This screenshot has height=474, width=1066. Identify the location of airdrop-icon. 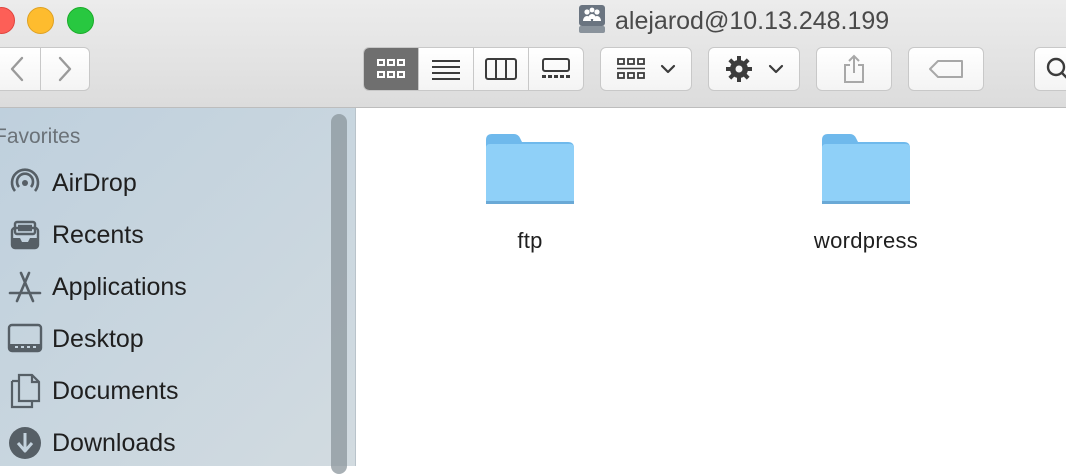
(25, 183).